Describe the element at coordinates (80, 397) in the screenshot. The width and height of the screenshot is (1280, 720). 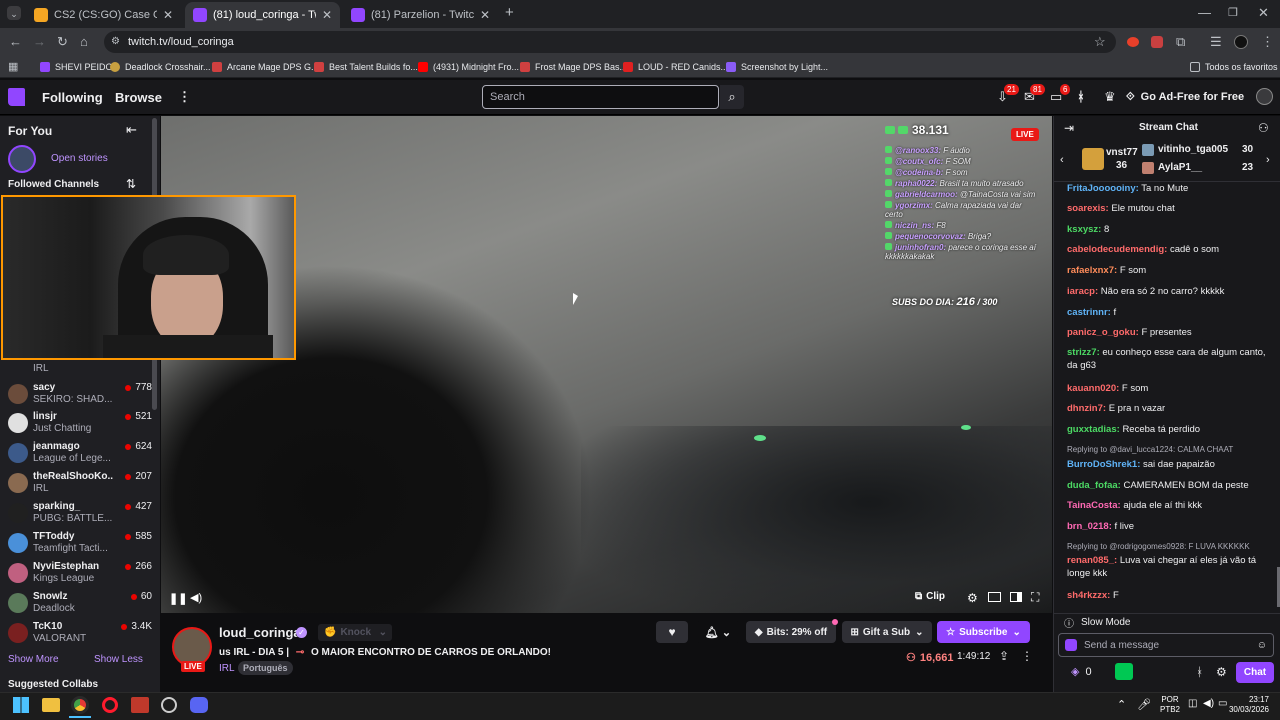
I see `sidebar-channel-item: sacy SEKIRO: SHAD... 778` at that location.